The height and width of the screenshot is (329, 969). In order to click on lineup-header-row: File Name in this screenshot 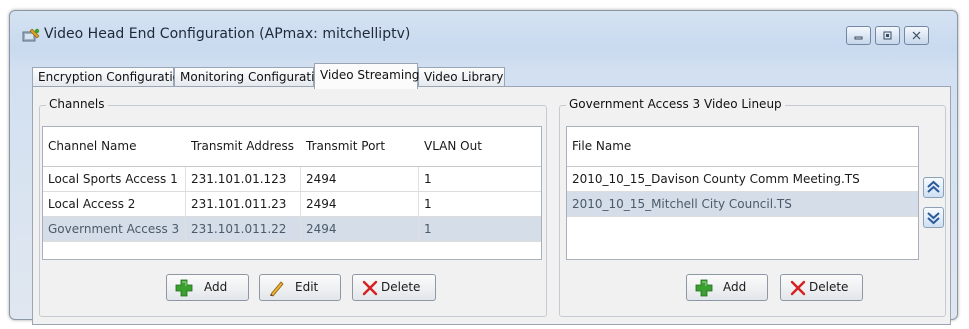, I will do `click(742, 147)`.